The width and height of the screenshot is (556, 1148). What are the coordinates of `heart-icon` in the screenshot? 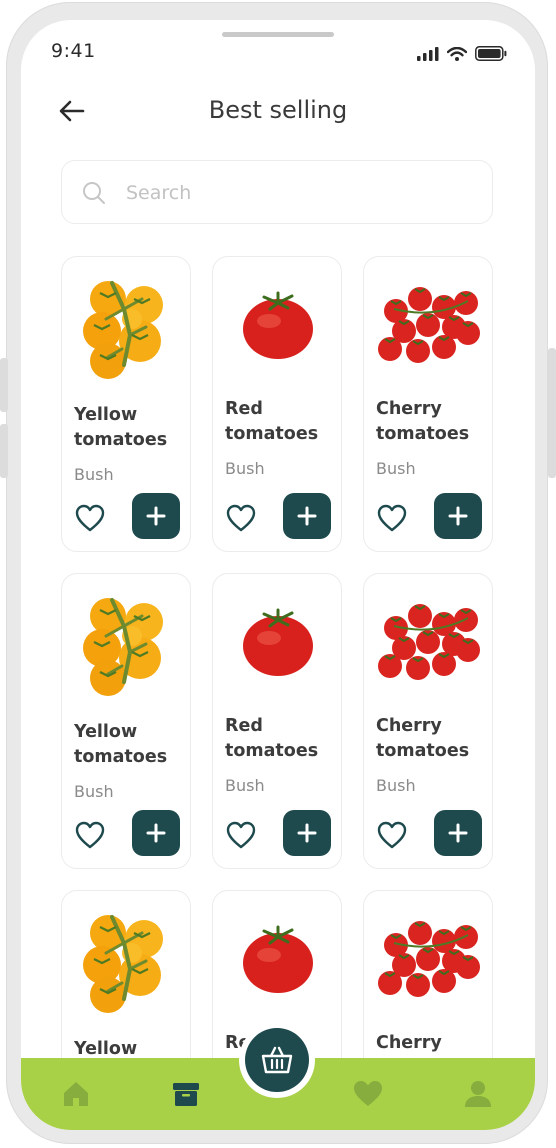 It's located at (368, 1094).